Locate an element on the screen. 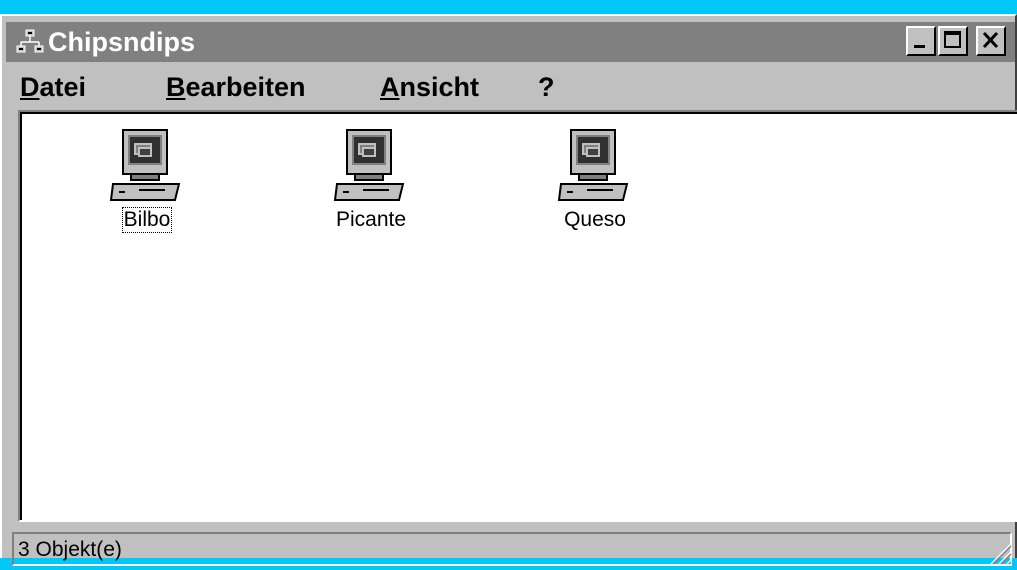 The width and height of the screenshot is (1017, 570). item-label: Queso is located at coordinates (595, 219).